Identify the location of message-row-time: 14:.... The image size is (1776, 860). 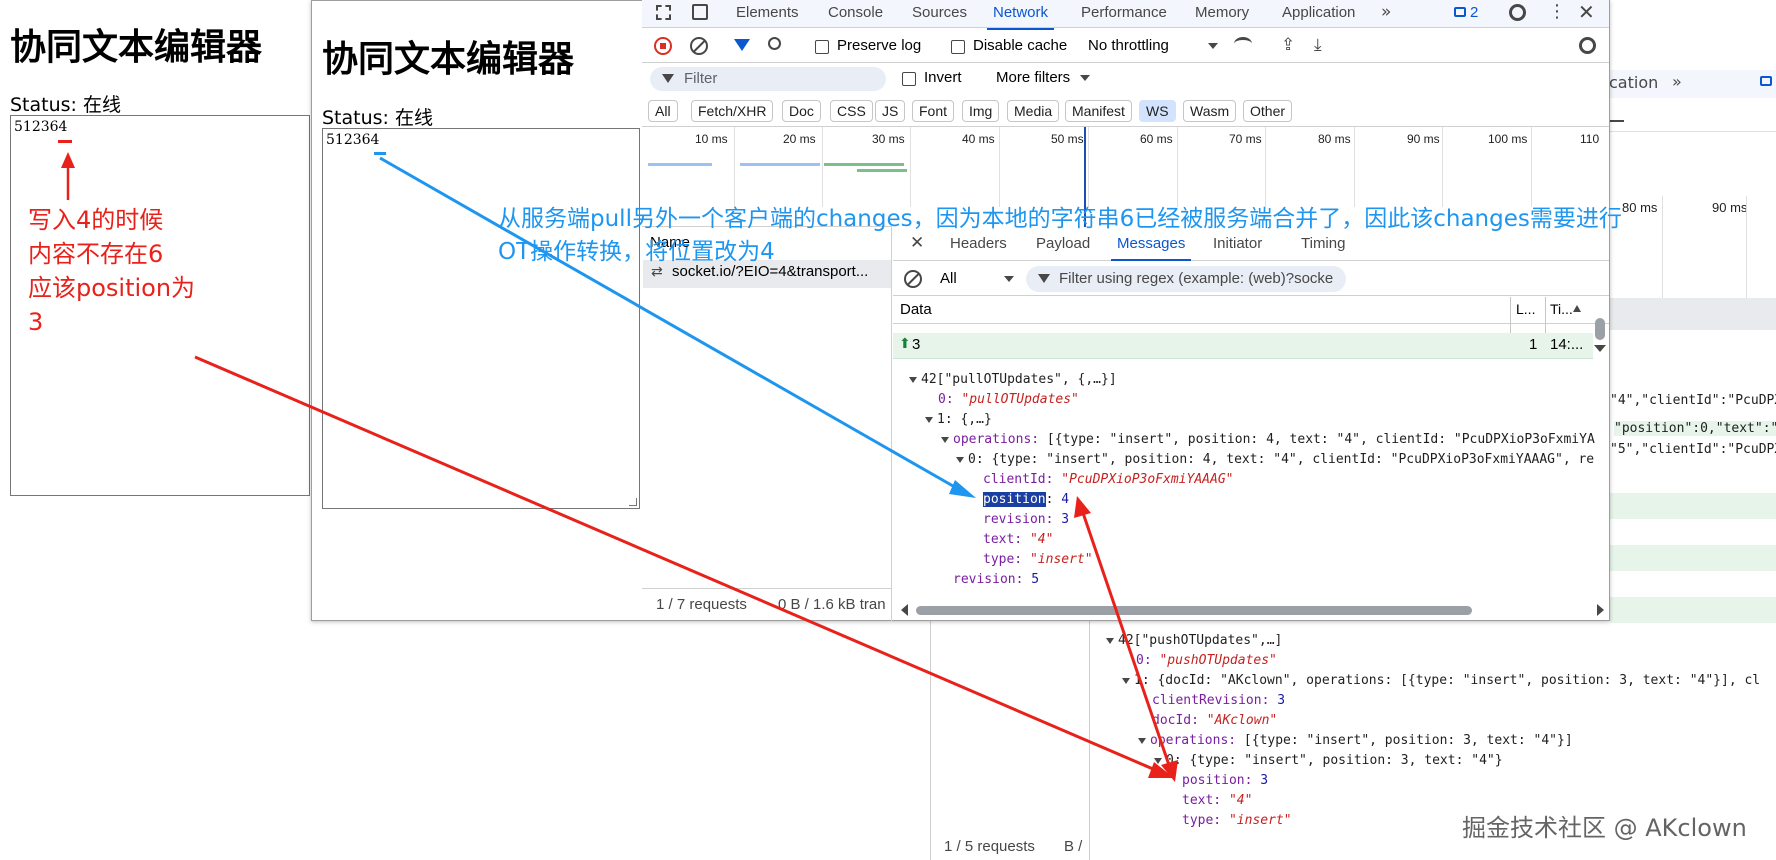
(1567, 344).